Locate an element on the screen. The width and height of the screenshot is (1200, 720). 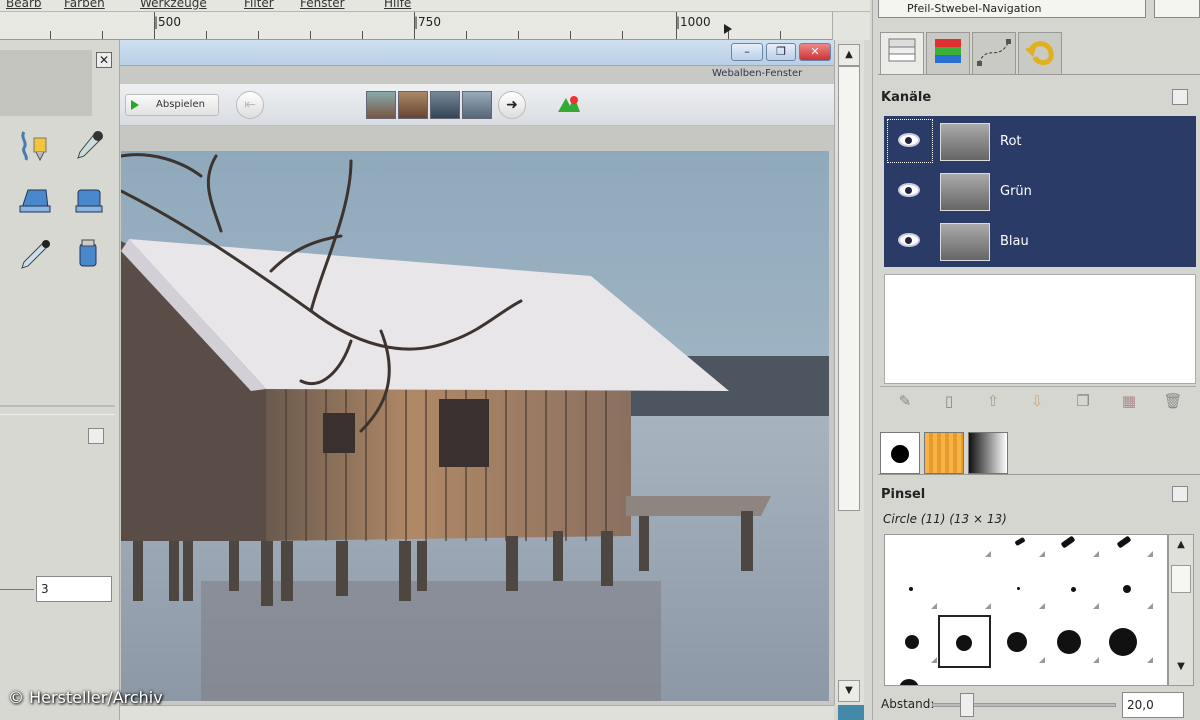
share-icon is located at coordinates (569, 104).